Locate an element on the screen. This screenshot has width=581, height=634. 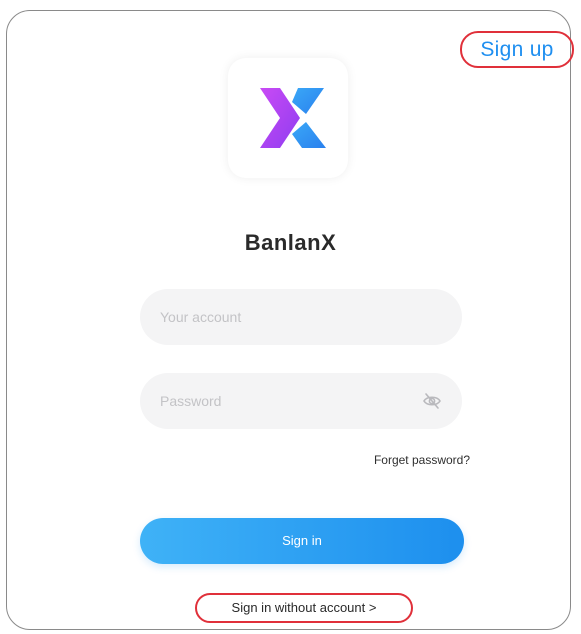
password-field-container is located at coordinates (301, 401).